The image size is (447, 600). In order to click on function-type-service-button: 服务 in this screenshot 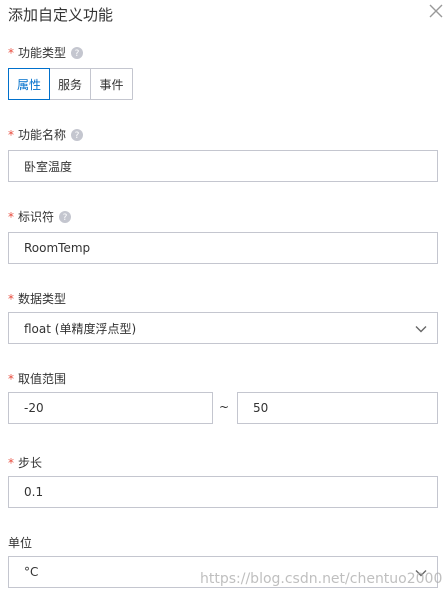, I will do `click(70, 84)`.